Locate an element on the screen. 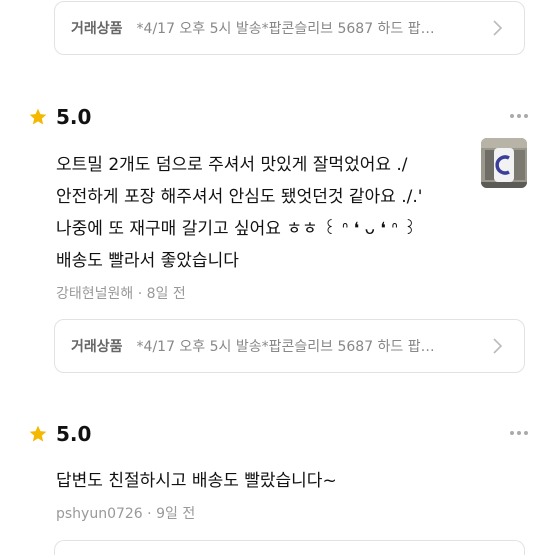 The width and height of the screenshot is (555, 555). review-text-line: 오트밀 2개도 덤으로 주셔서 맛있게 잘먹었어요 ./ is located at coordinates (232, 165).